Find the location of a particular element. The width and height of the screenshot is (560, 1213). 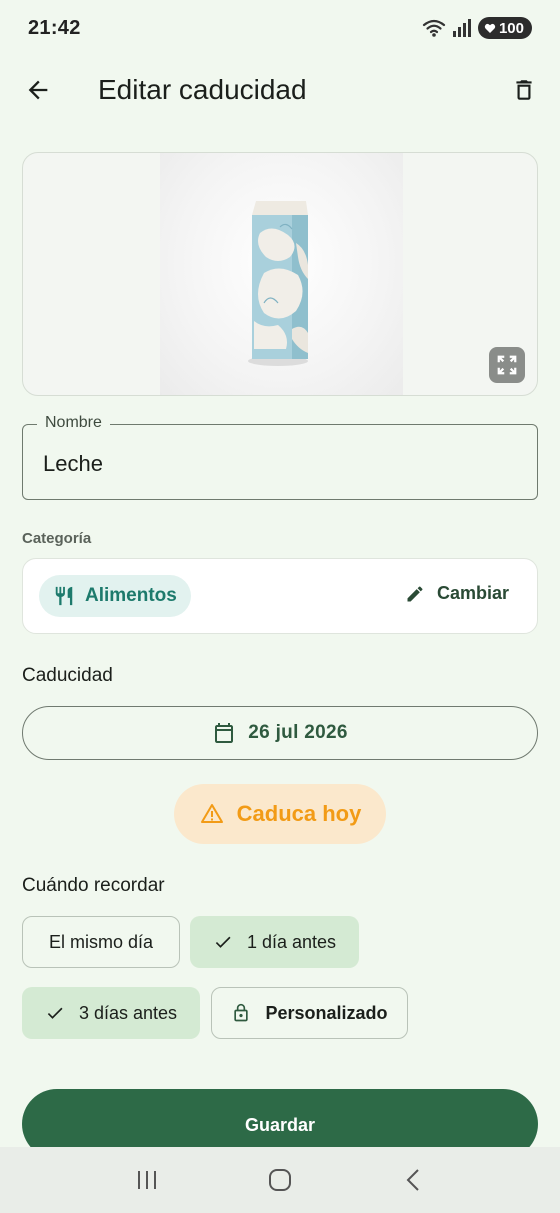

reminder-chip-3-days: 3 días antes is located at coordinates (111, 1013).